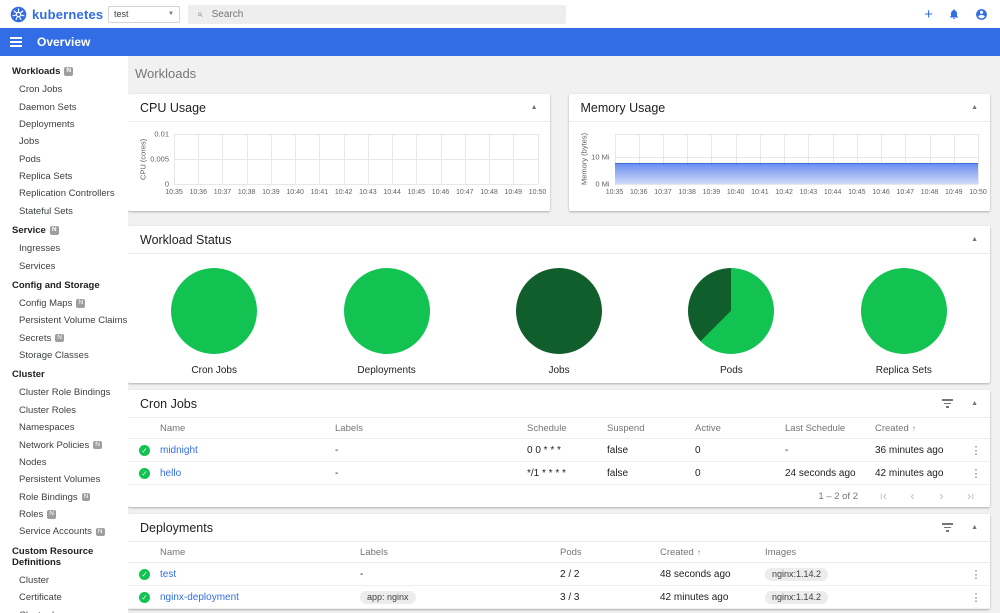 Image resolution: width=1000 pixels, height=613 pixels. What do you see at coordinates (64, 410) in the screenshot?
I see `sidebar-item-cluster-roles: Cluster Roles` at bounding box center [64, 410].